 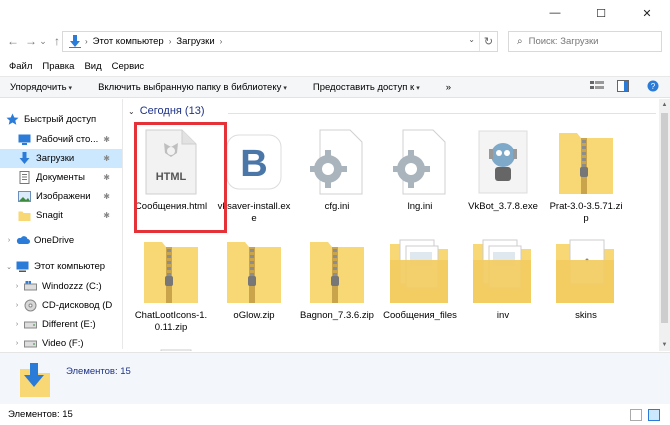 I want to click on nav-item-label: Загрузки, so click(x=55, y=158).